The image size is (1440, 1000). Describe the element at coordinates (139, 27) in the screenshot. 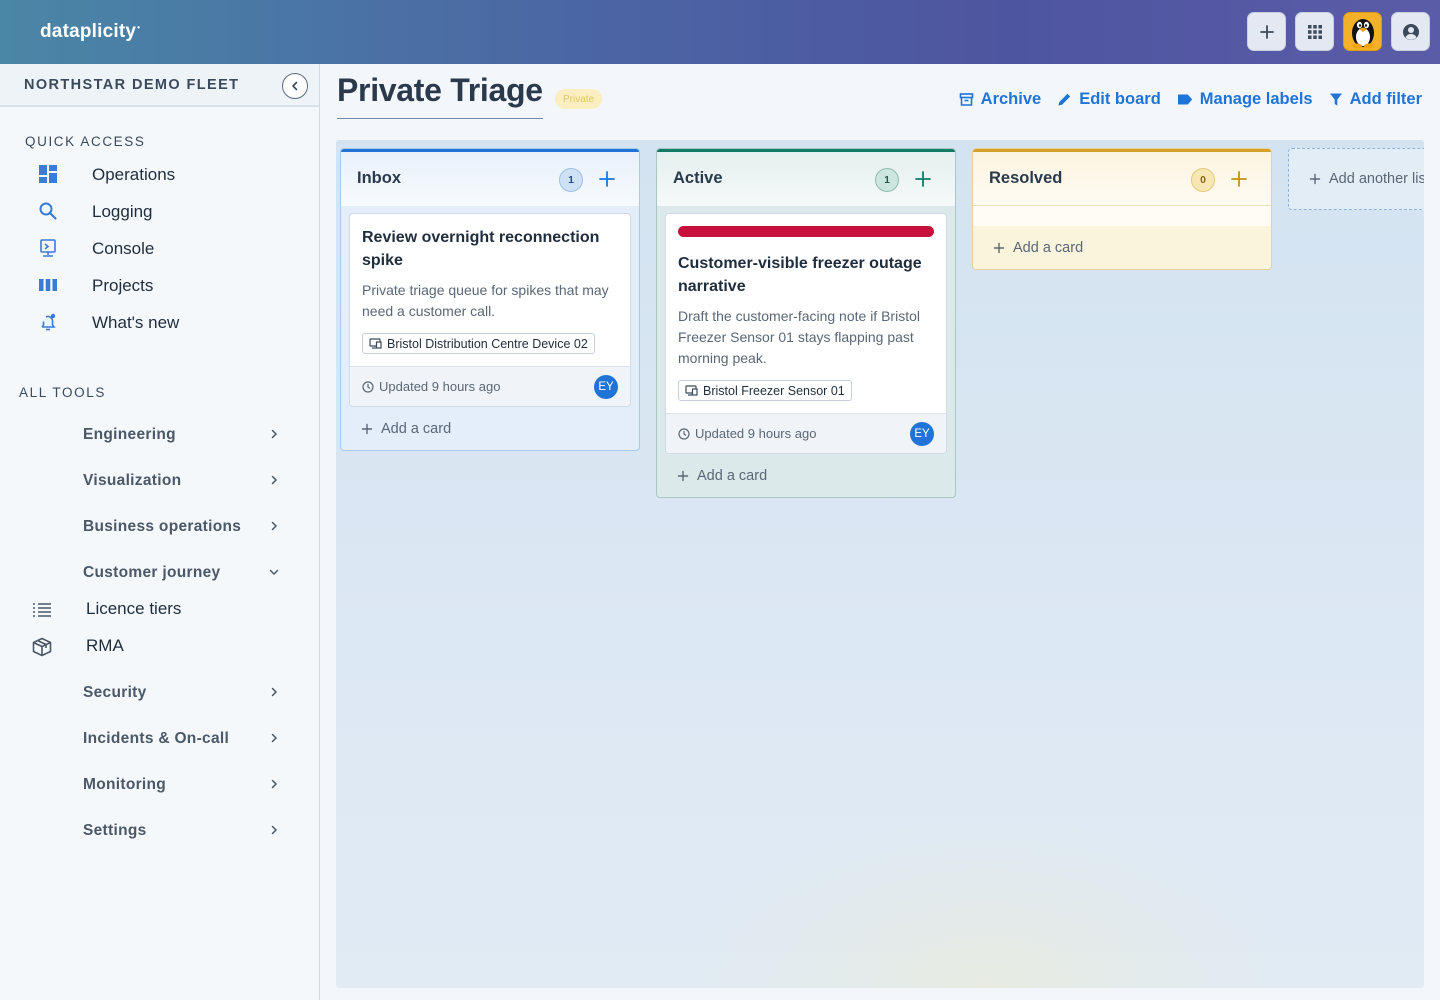

I see `brand-mark: •` at that location.